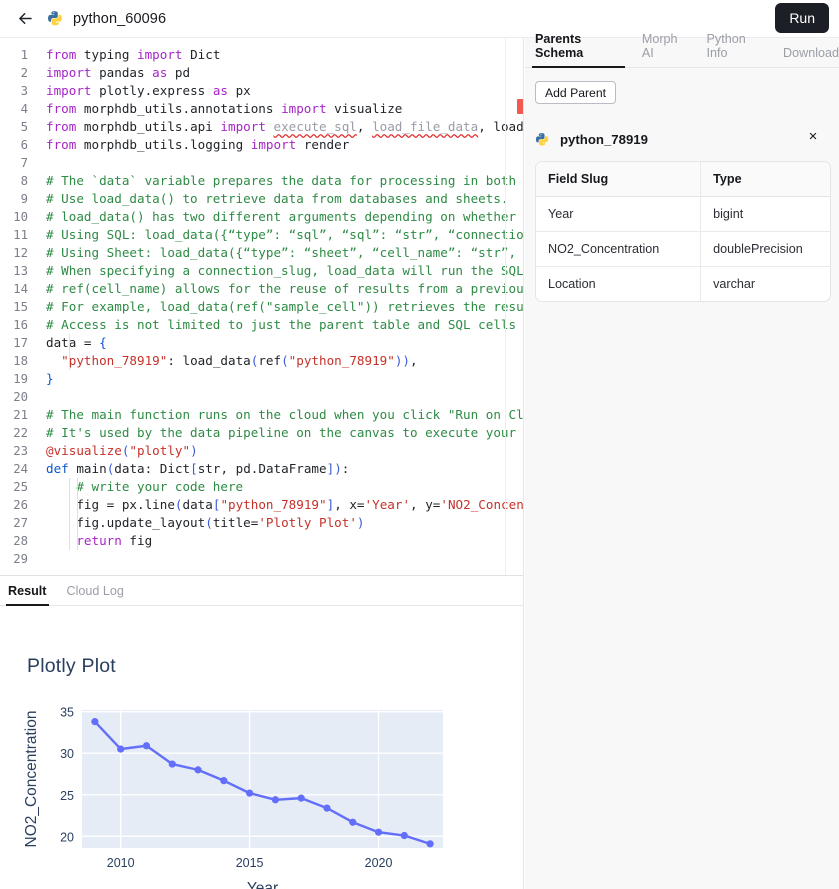 Image resolution: width=839 pixels, height=889 pixels. I want to click on tab-python-info: Python Info, so click(735, 49).